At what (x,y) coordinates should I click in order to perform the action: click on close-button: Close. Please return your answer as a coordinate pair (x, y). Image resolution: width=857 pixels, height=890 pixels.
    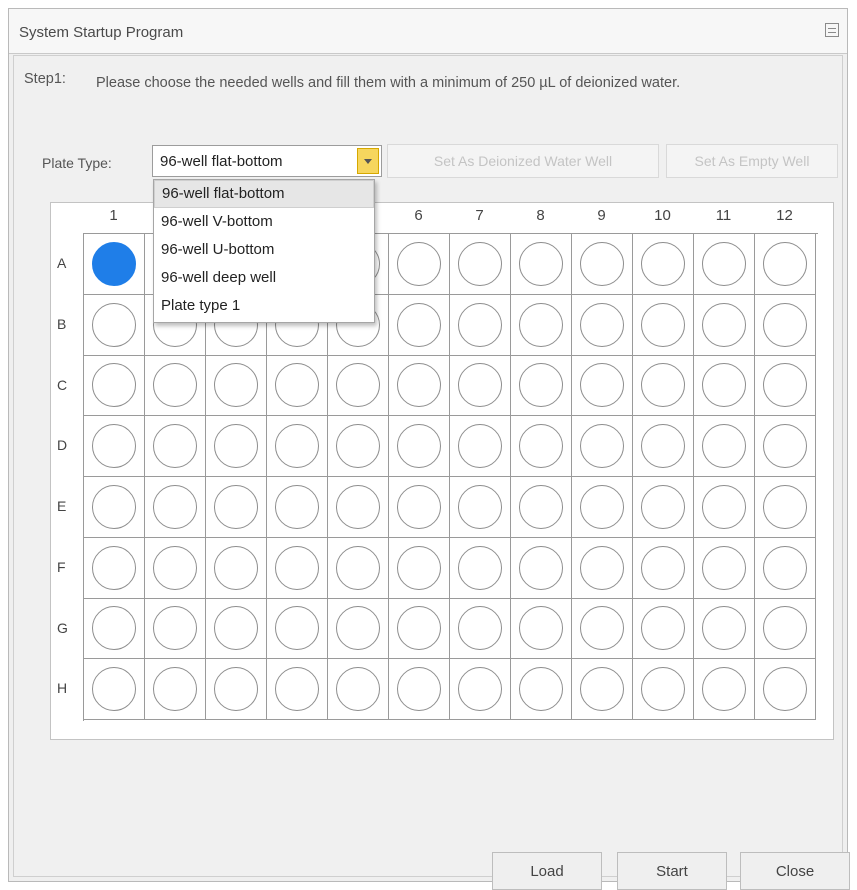
    Looking at the image, I should click on (795, 871).